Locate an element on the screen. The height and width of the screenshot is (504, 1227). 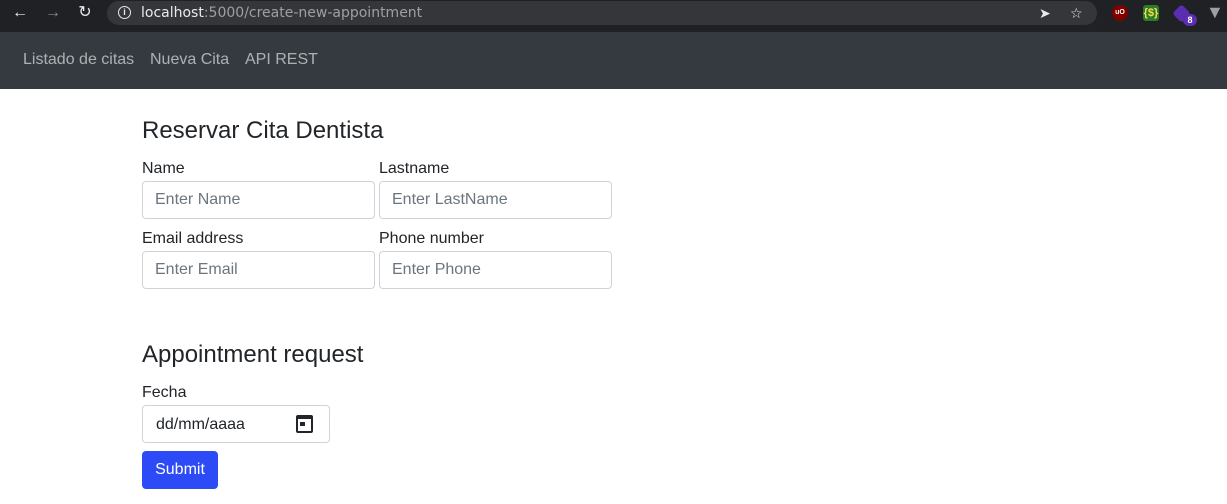
lastname-input is located at coordinates (495, 200).